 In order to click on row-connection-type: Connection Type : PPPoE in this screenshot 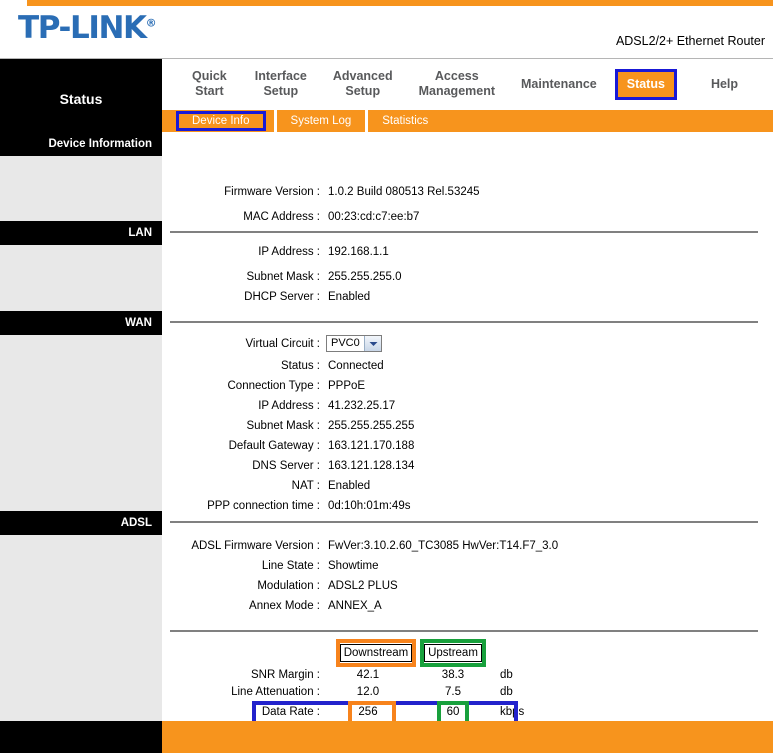, I will do `click(296, 386)`.